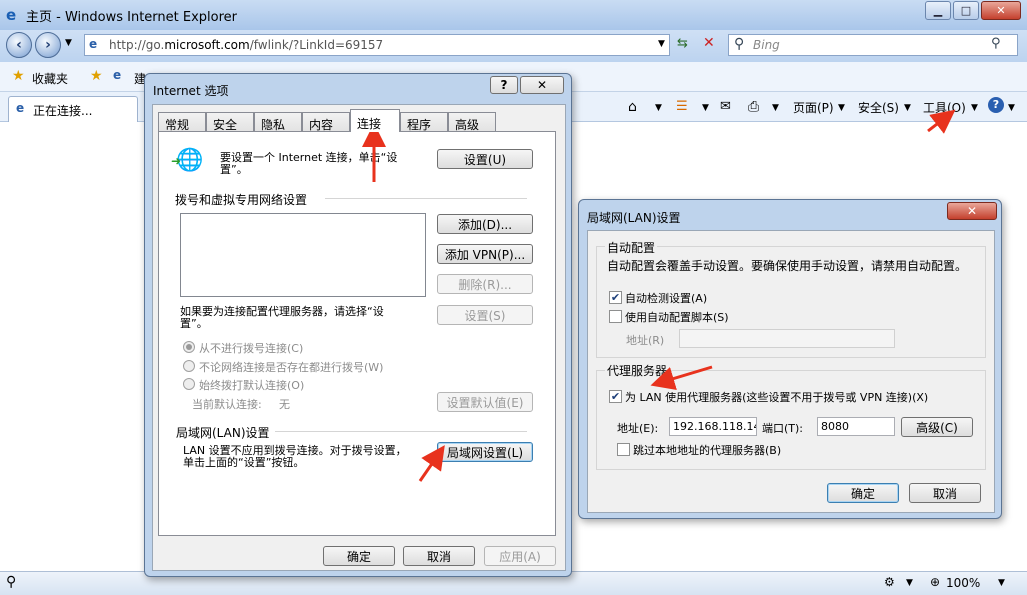 This screenshot has width=1027, height=595. I want to click on tab-security: 安全, so click(230, 122).